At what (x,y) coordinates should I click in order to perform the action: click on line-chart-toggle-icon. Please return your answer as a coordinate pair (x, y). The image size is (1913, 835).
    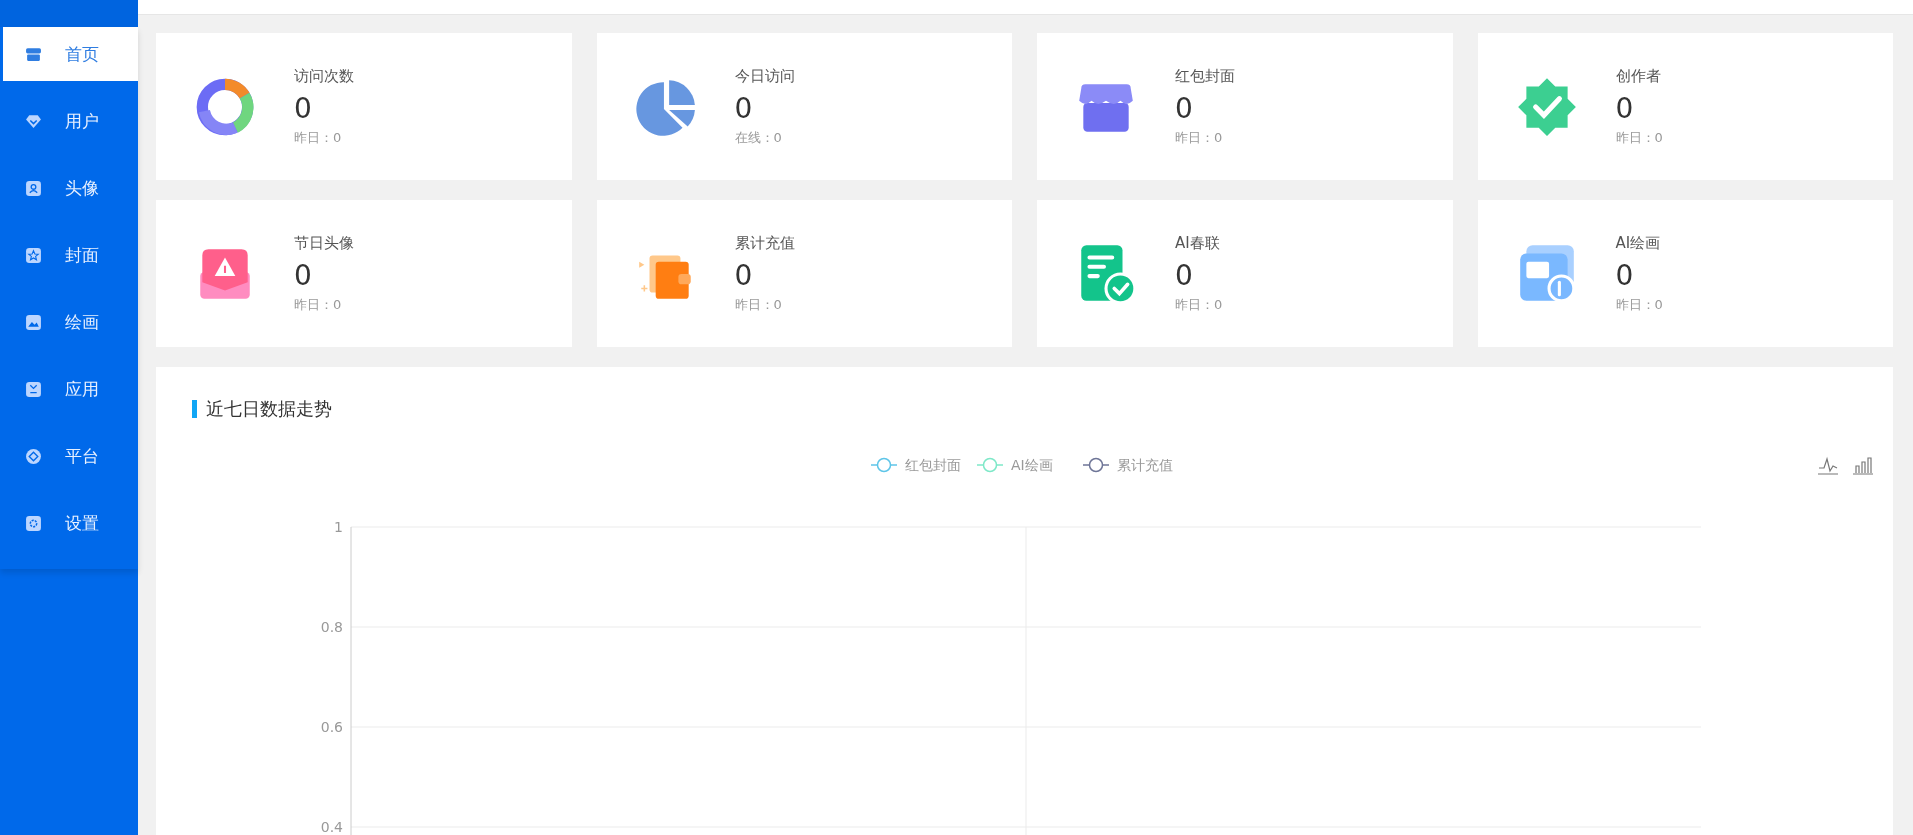
    Looking at the image, I should click on (1828, 465).